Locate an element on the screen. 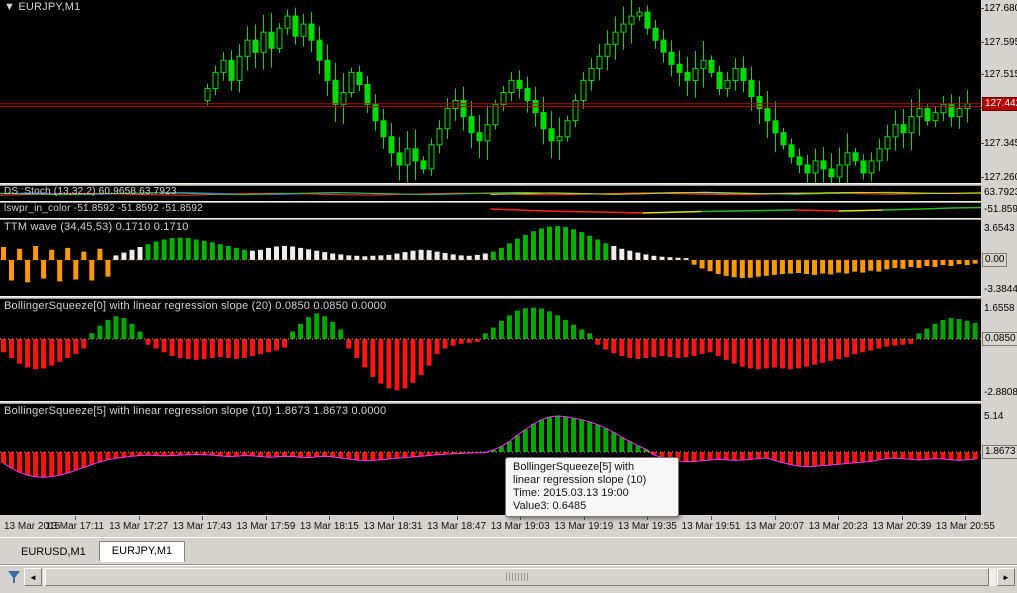 The height and width of the screenshot is (593, 1017). price-axis-label: 127.680 is located at coordinates (1000, 9).